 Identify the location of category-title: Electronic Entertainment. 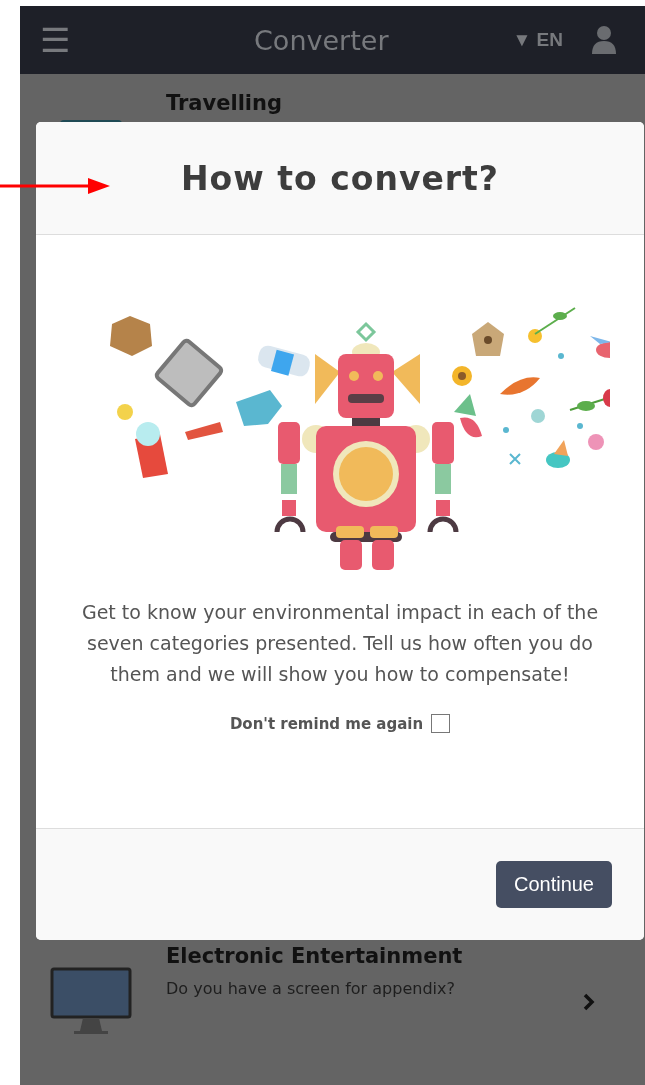
(315, 956).